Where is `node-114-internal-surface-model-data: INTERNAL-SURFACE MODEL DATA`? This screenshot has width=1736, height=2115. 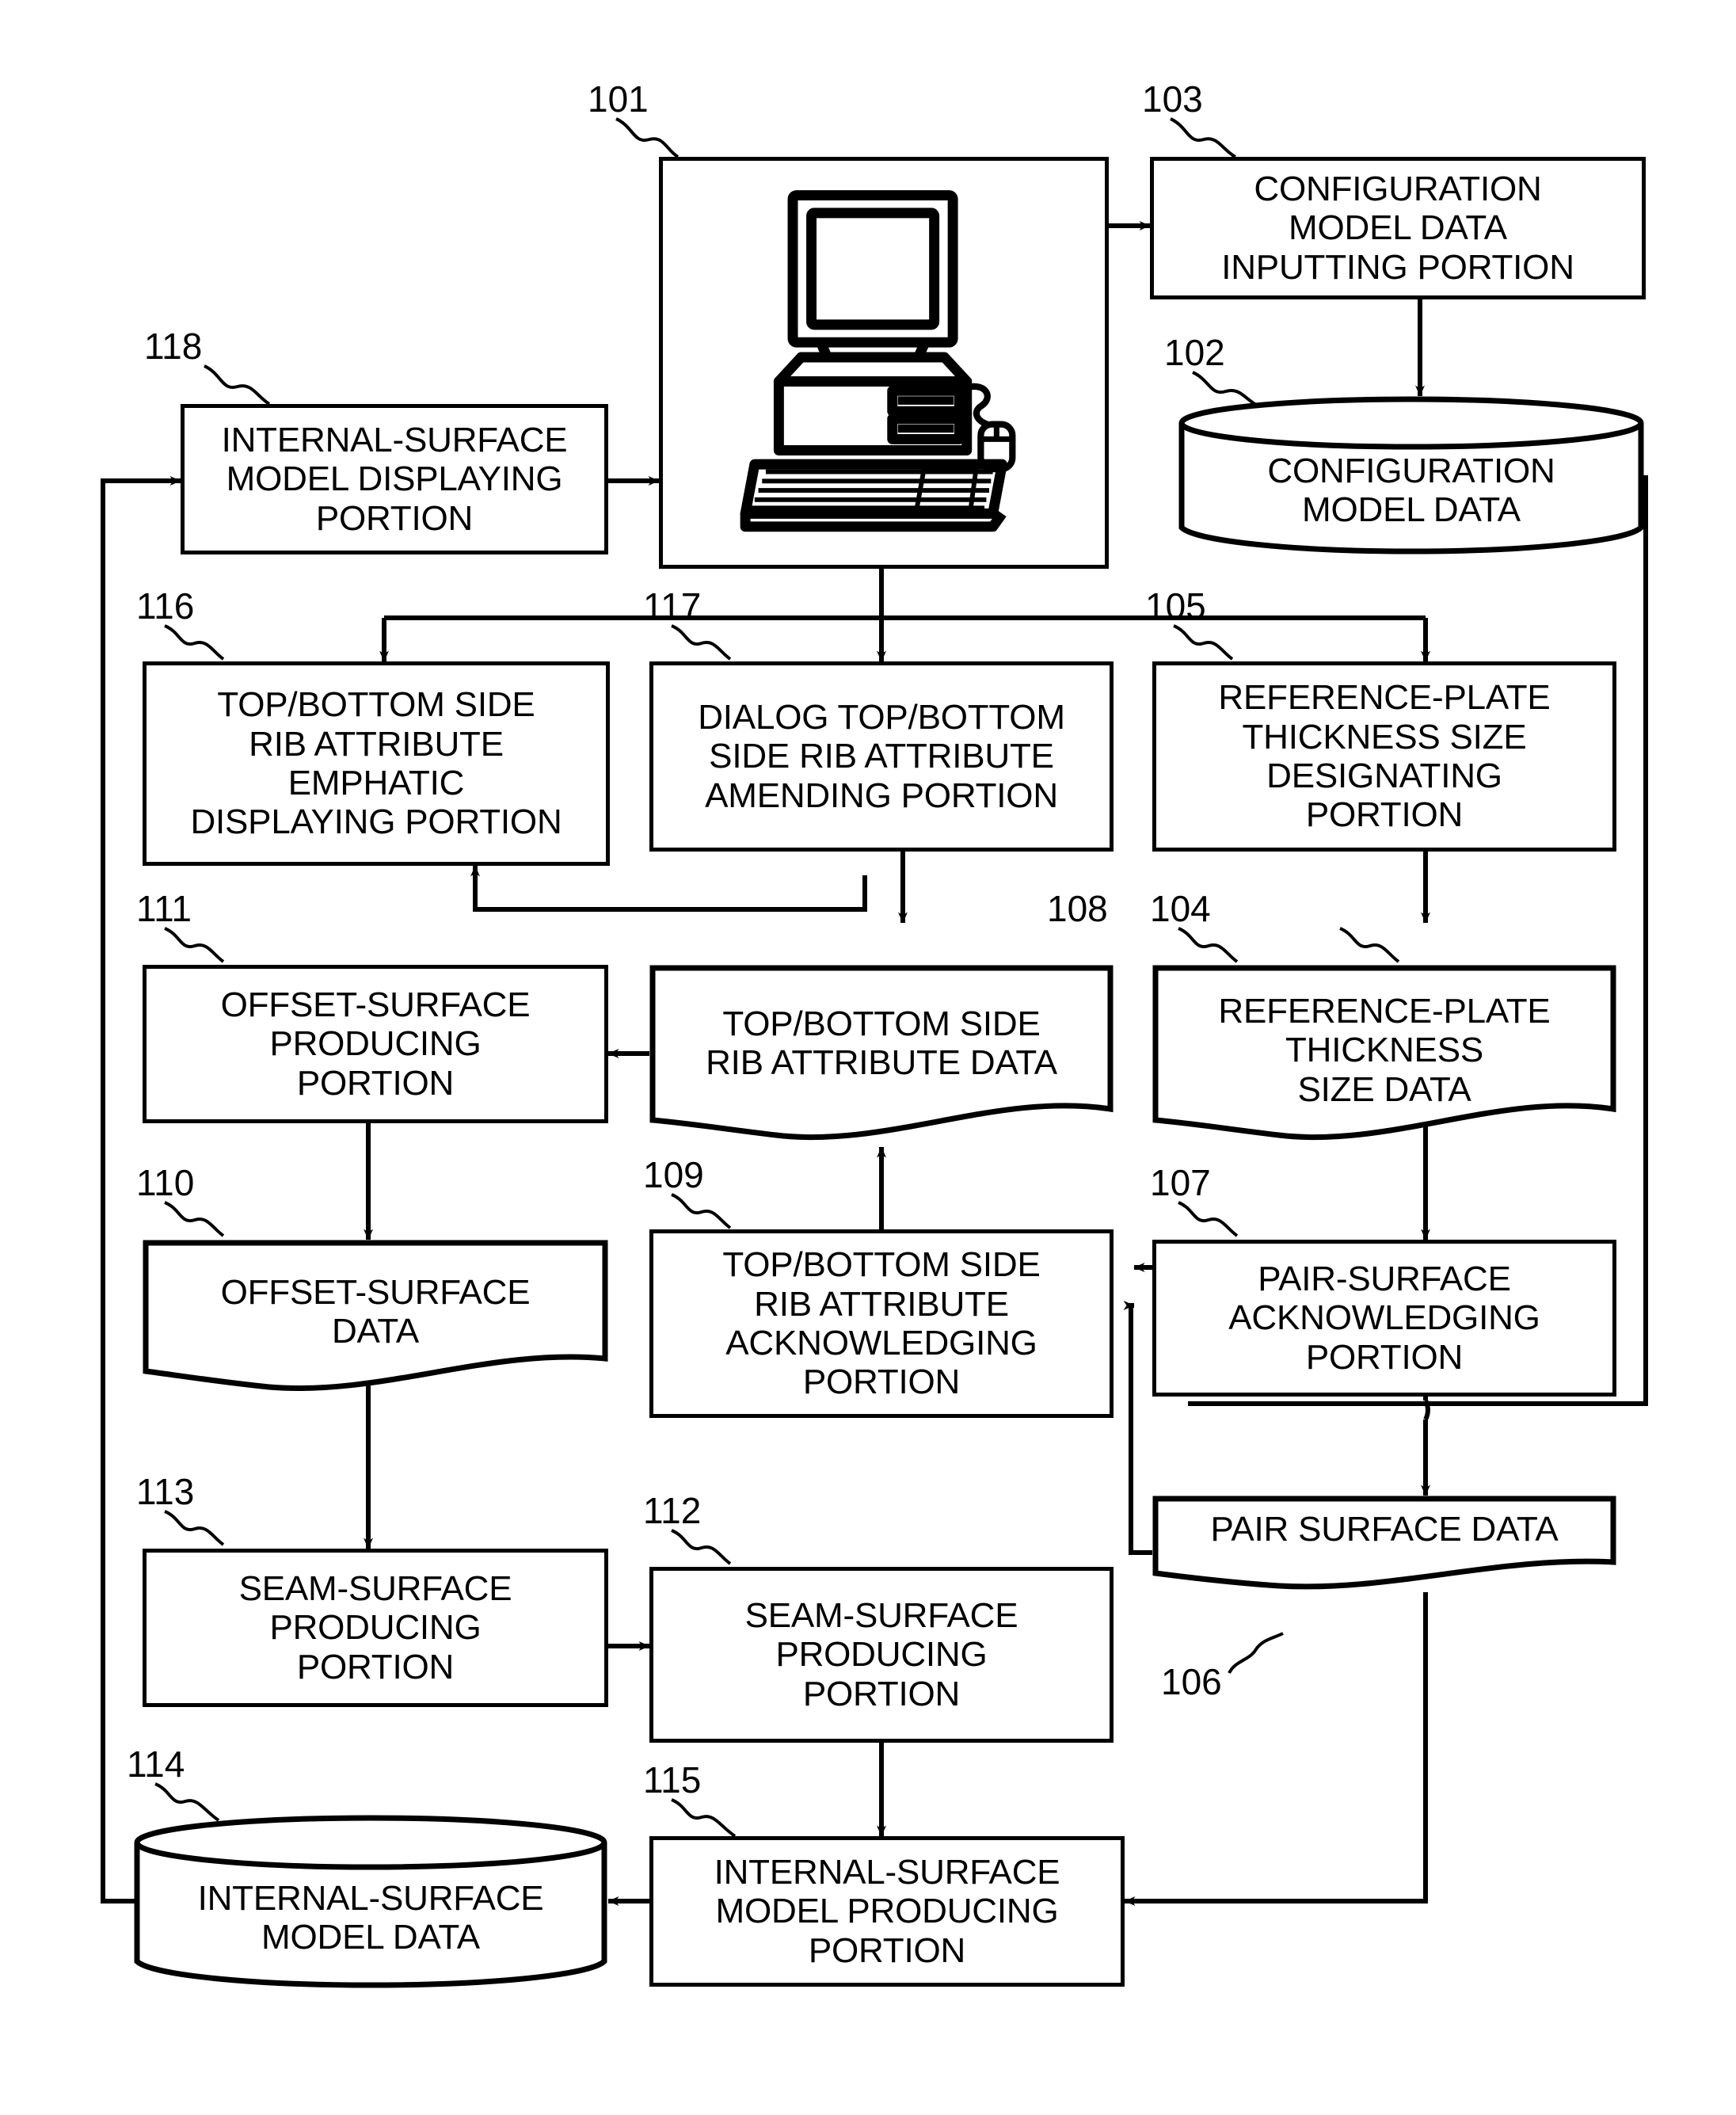 node-114-internal-surface-model-data: INTERNAL-SURFACE MODEL DATA is located at coordinates (370, 1902).